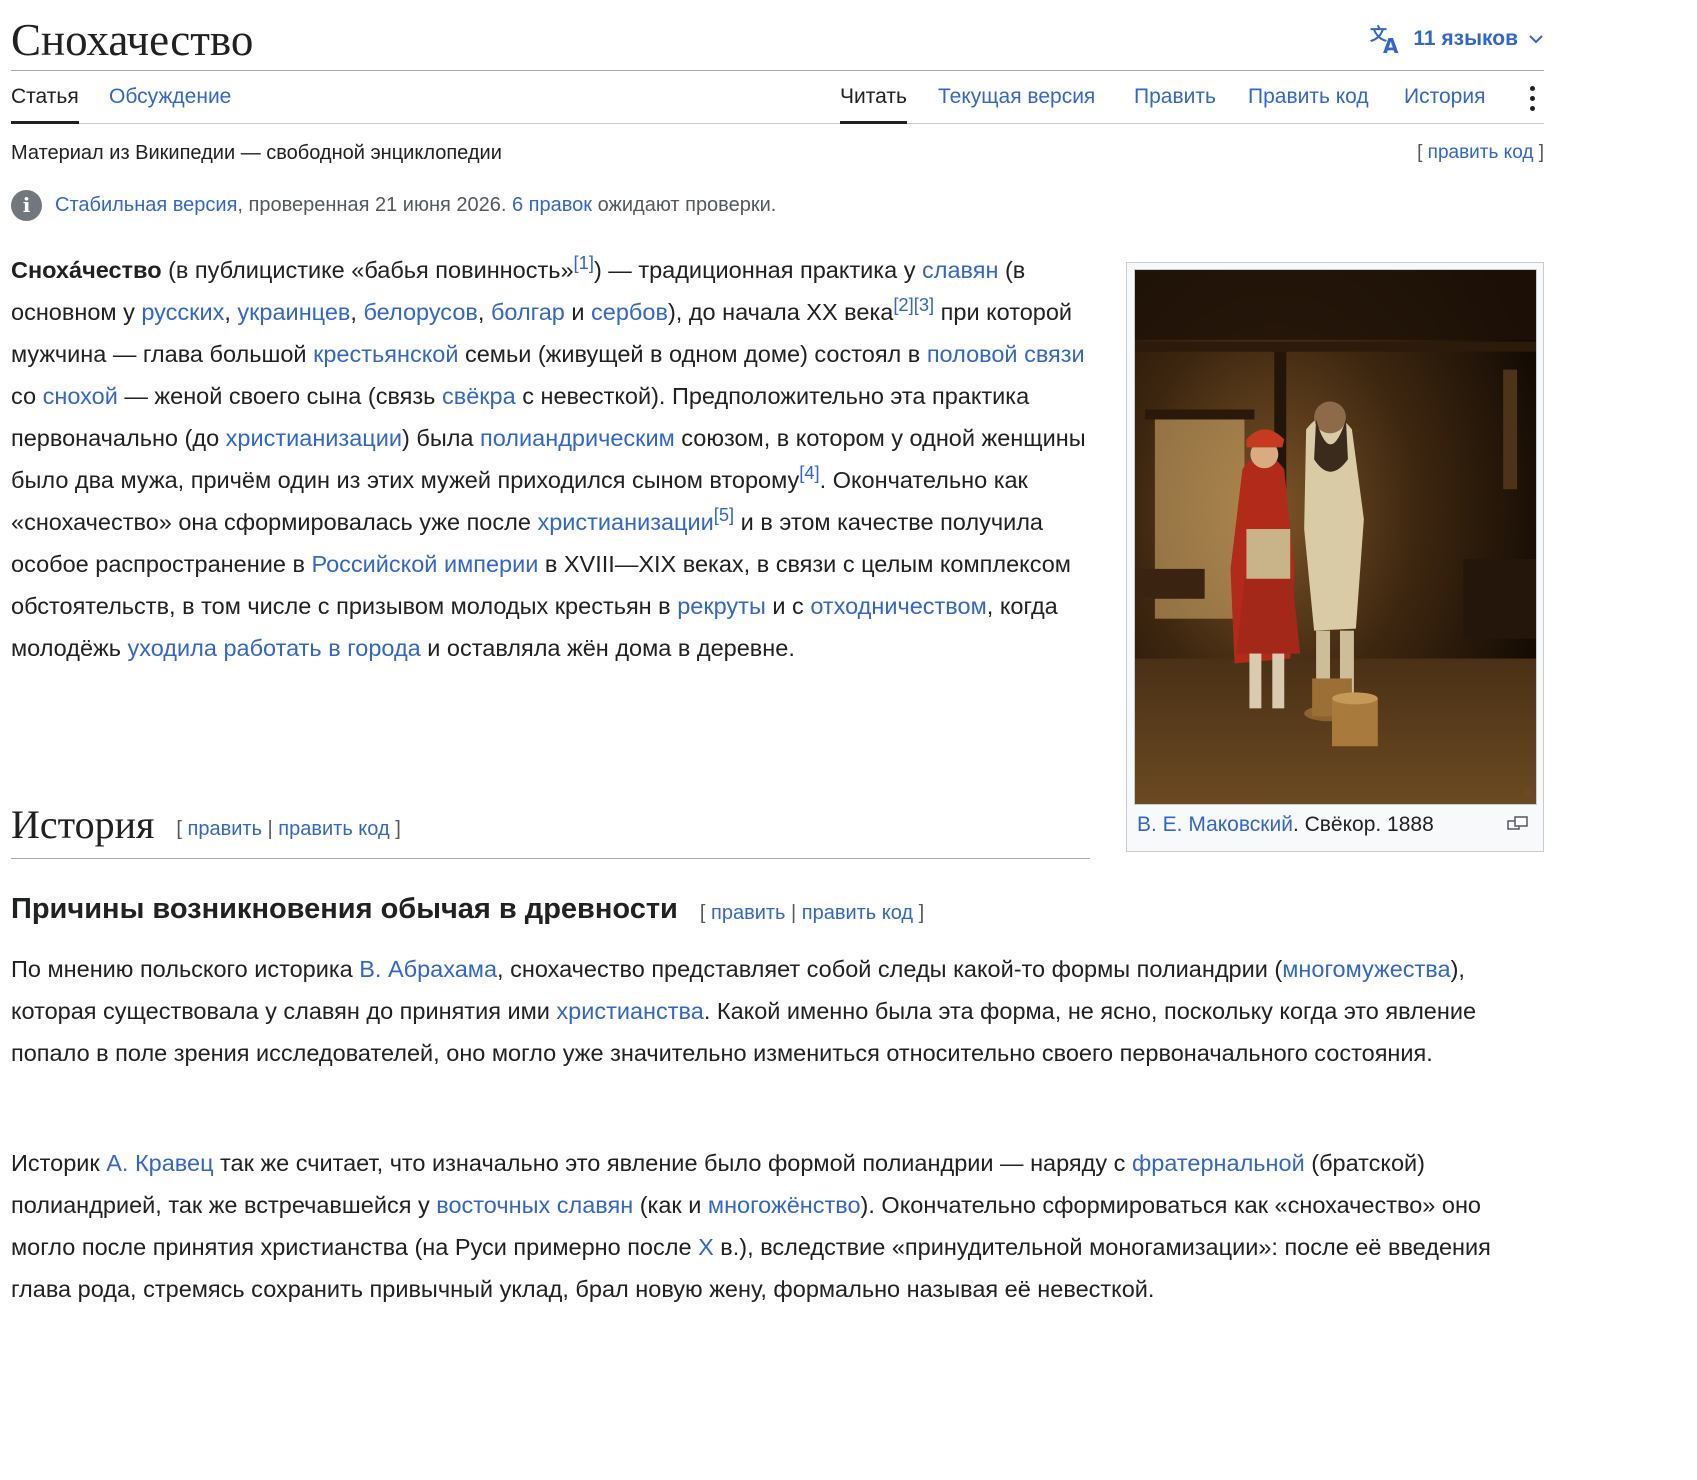  I want to click on link-svekor: свёкра, so click(479, 396).